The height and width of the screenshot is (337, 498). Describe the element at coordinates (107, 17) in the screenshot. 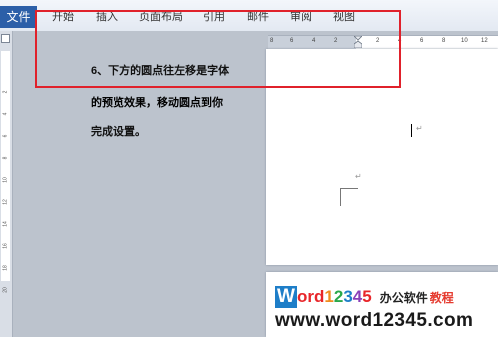

I see `tab-insert: 插入` at that location.